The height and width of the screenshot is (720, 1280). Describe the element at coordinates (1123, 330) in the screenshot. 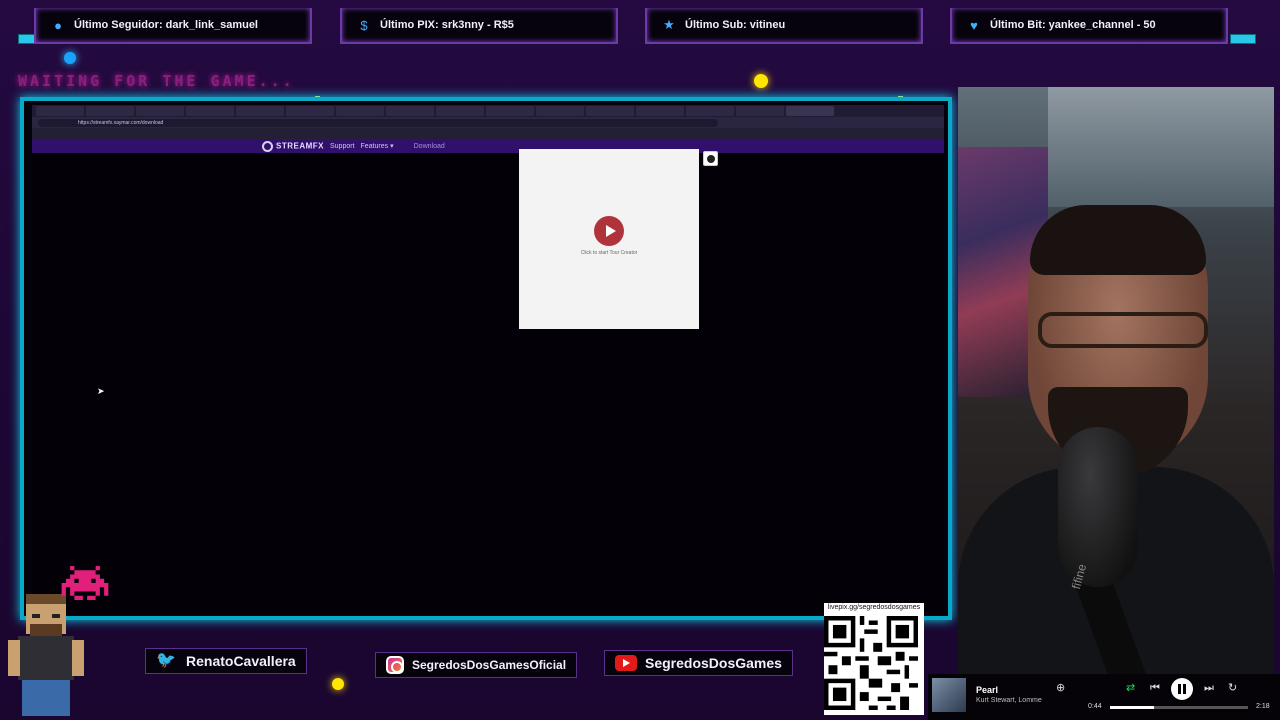

I see `streamer-glasses` at that location.